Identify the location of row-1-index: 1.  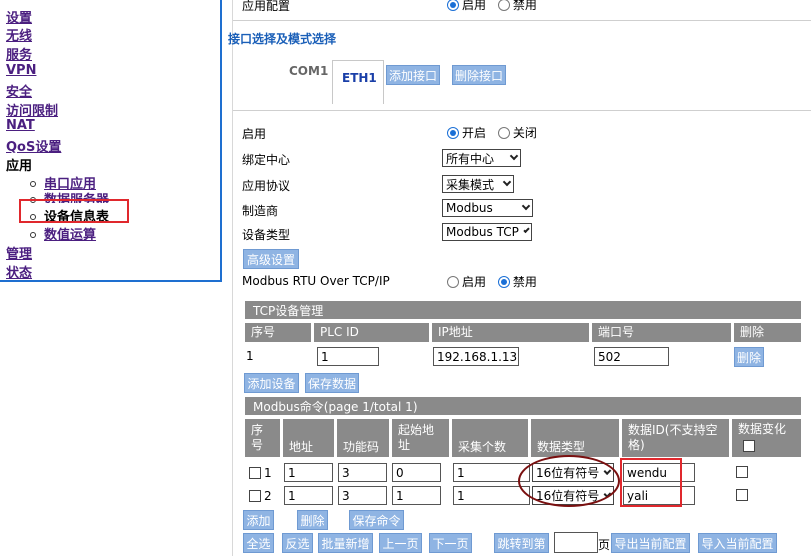
(268, 473).